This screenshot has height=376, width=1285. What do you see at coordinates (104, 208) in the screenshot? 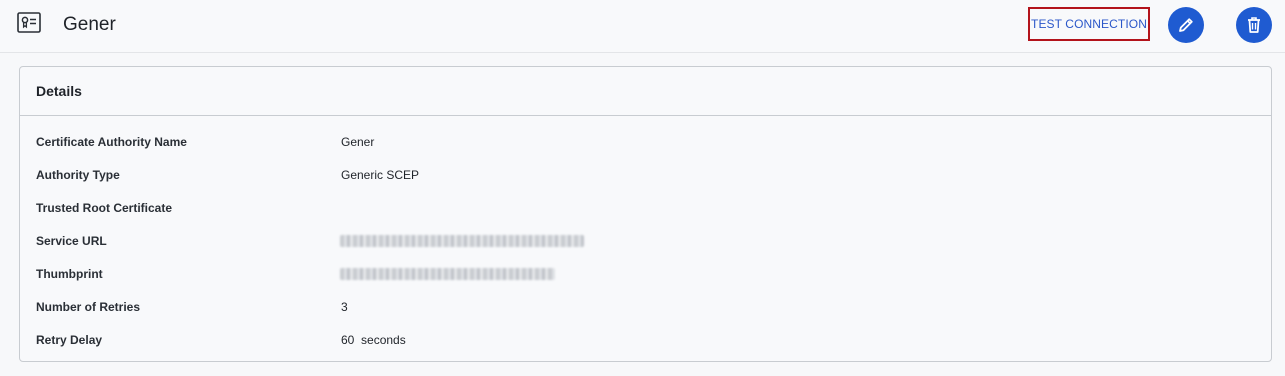
I see `row-label: Trusted Root Certificate` at bounding box center [104, 208].